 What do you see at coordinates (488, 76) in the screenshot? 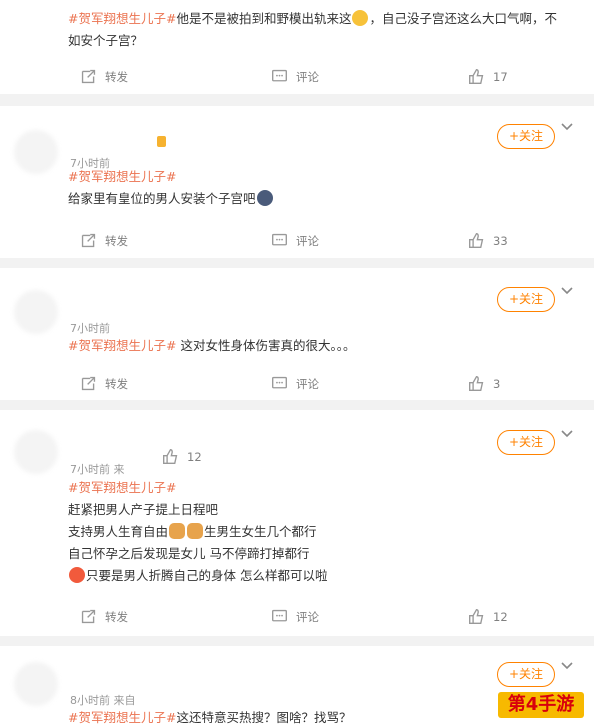
I see `like-button: 17` at bounding box center [488, 76].